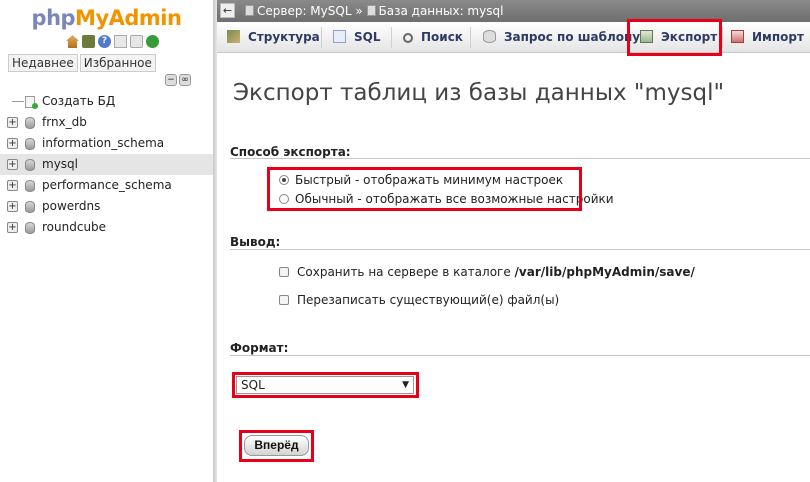  I want to click on tree-item-create-db: Создать БД, so click(106, 101).